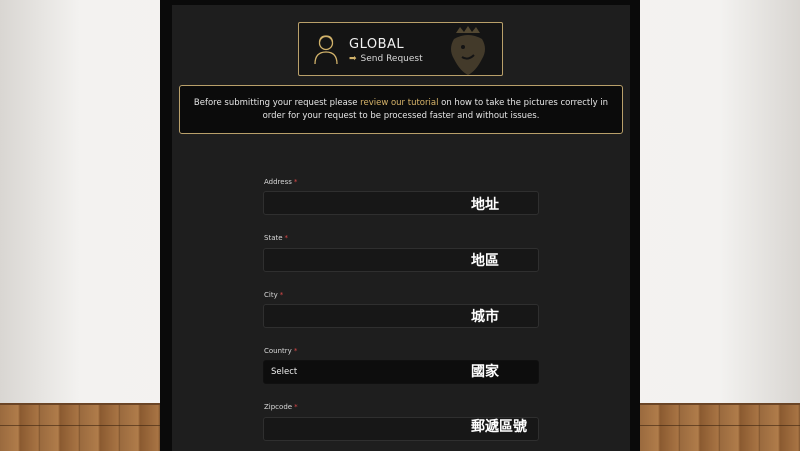 The height and width of the screenshot is (451, 800). What do you see at coordinates (277, 102) in the screenshot?
I see `notice-text-before: Before submitting your request please` at bounding box center [277, 102].